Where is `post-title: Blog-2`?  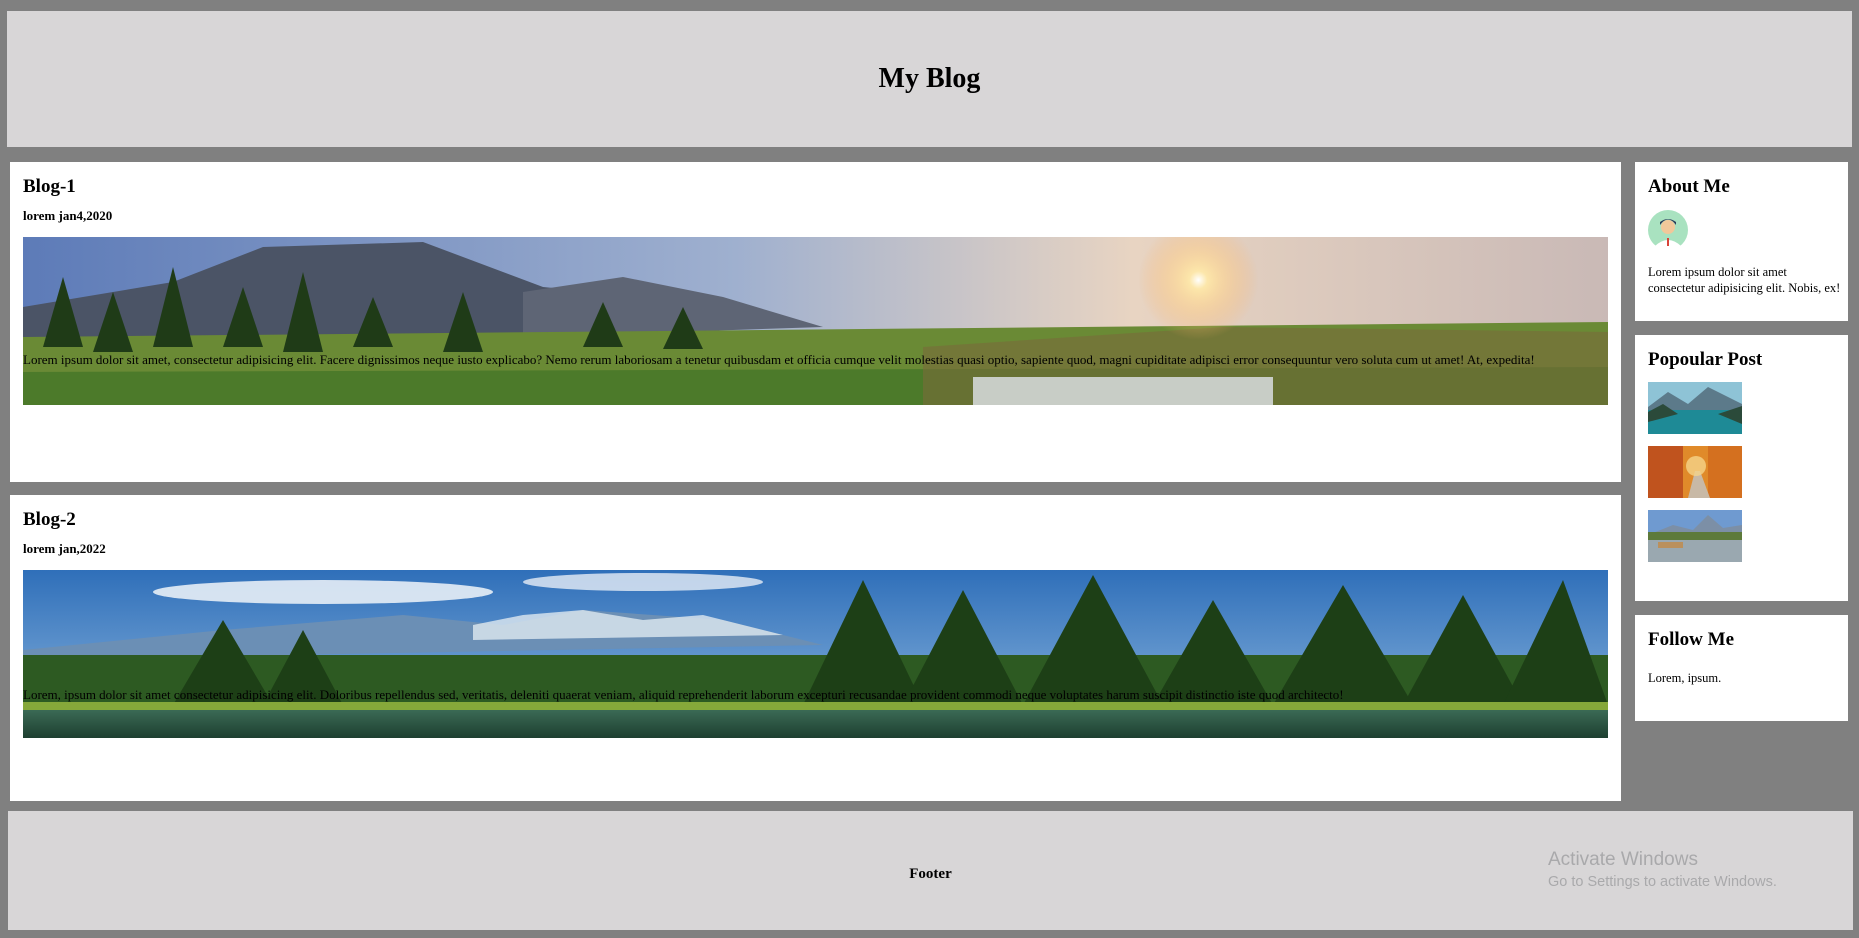
post-title: Blog-2 is located at coordinates (49, 520).